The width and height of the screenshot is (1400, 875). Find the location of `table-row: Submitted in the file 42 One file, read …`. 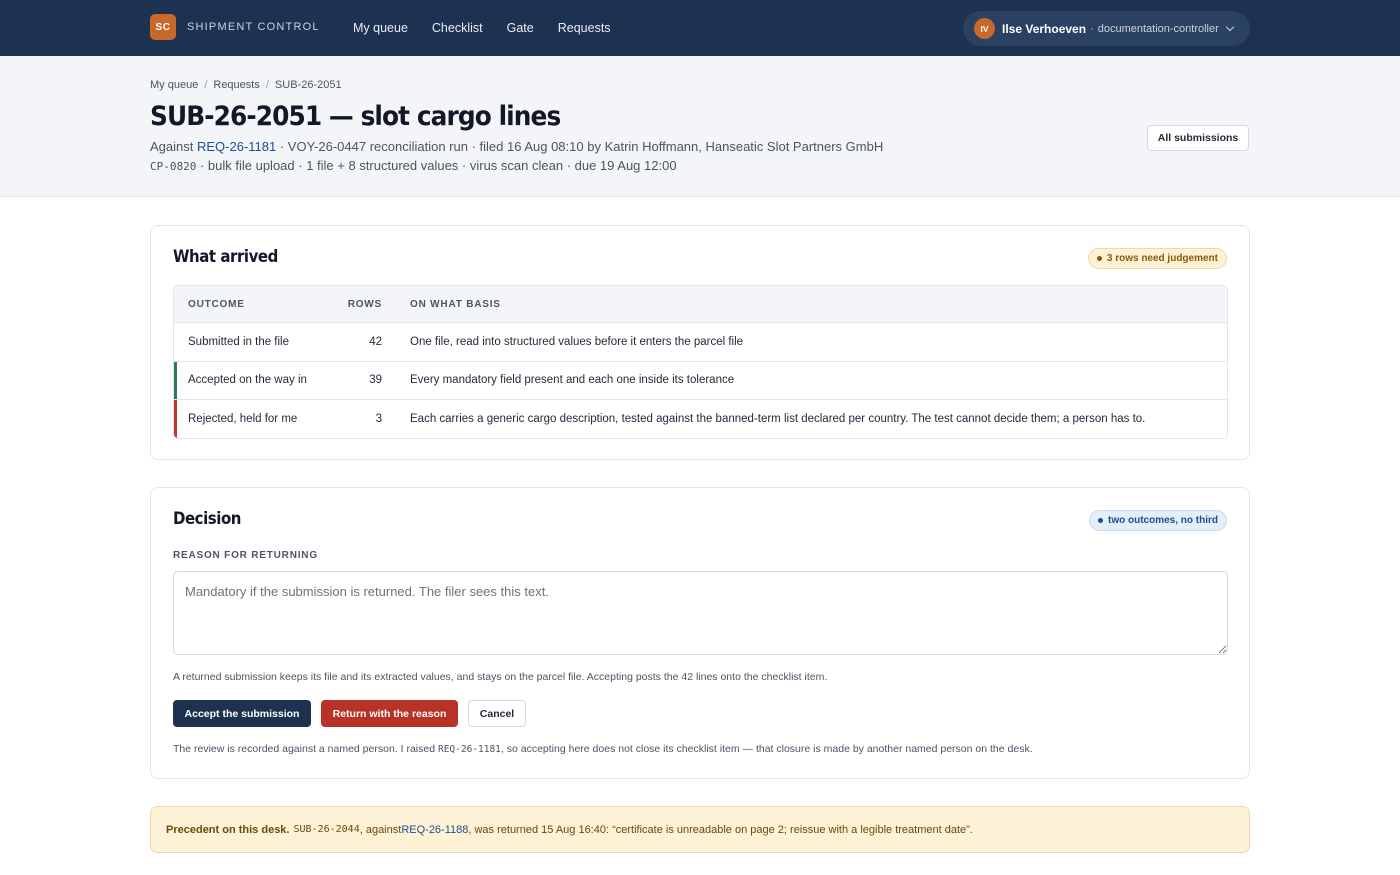

table-row: Submitted in the file 42 One file, read … is located at coordinates (700, 341).